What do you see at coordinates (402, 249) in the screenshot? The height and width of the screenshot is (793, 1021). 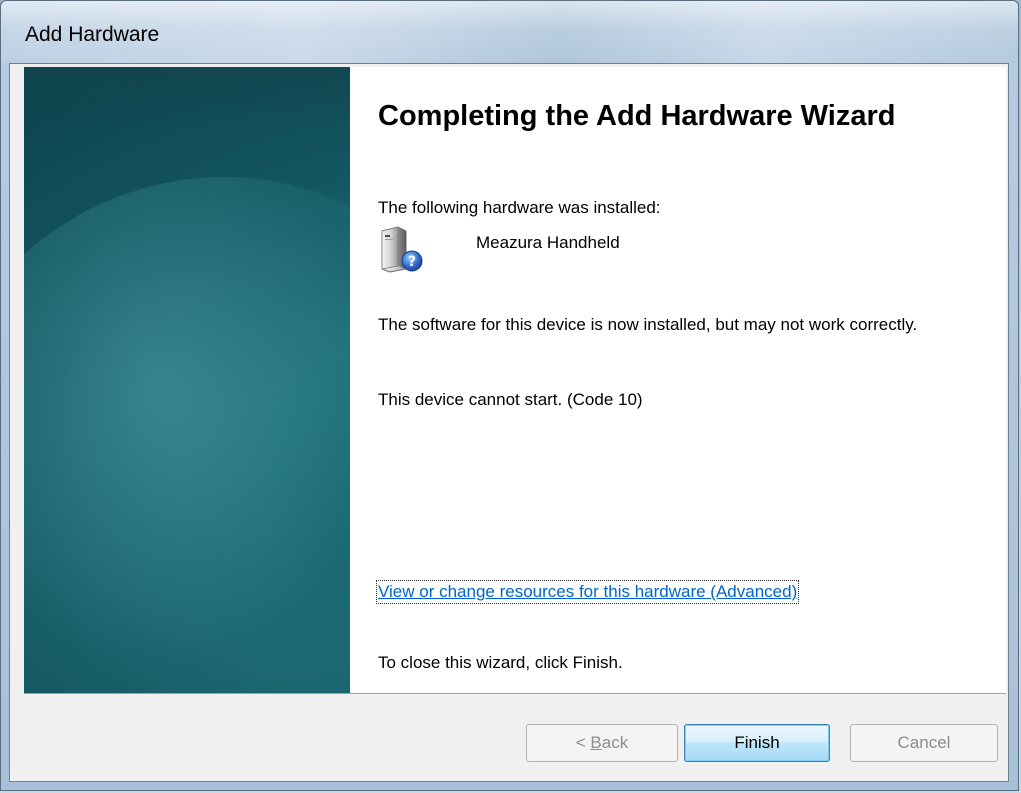 I see `hardware-unknown-icon: ?` at bounding box center [402, 249].